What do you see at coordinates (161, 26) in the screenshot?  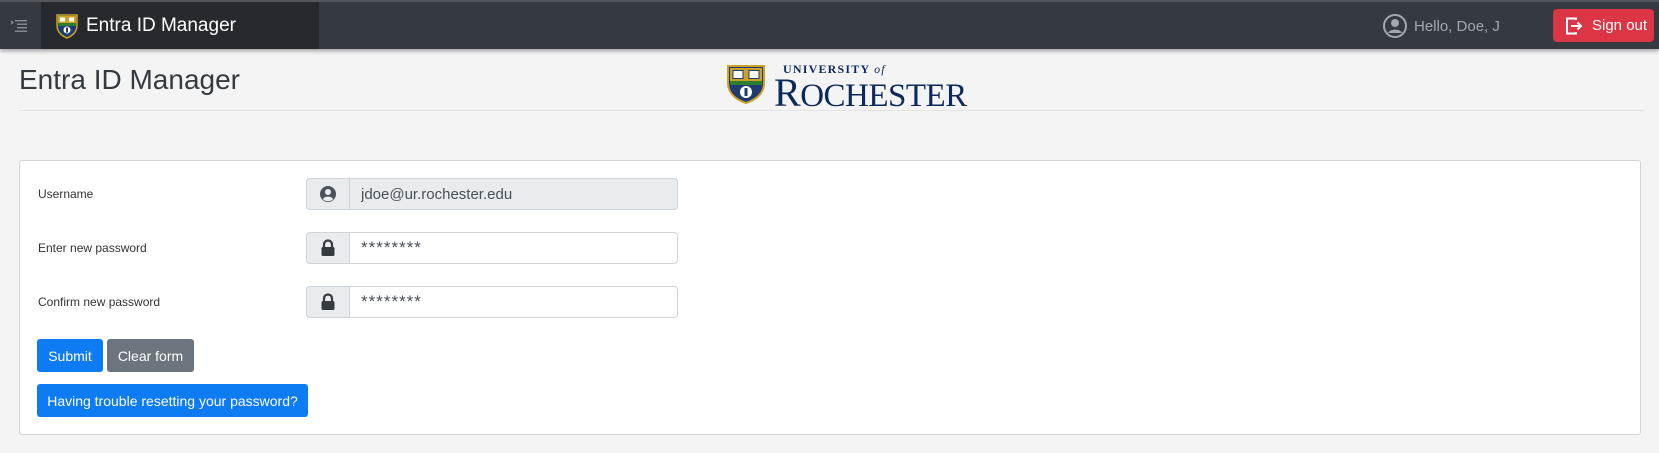 I see `brand-title: Entra ID Manager` at bounding box center [161, 26].